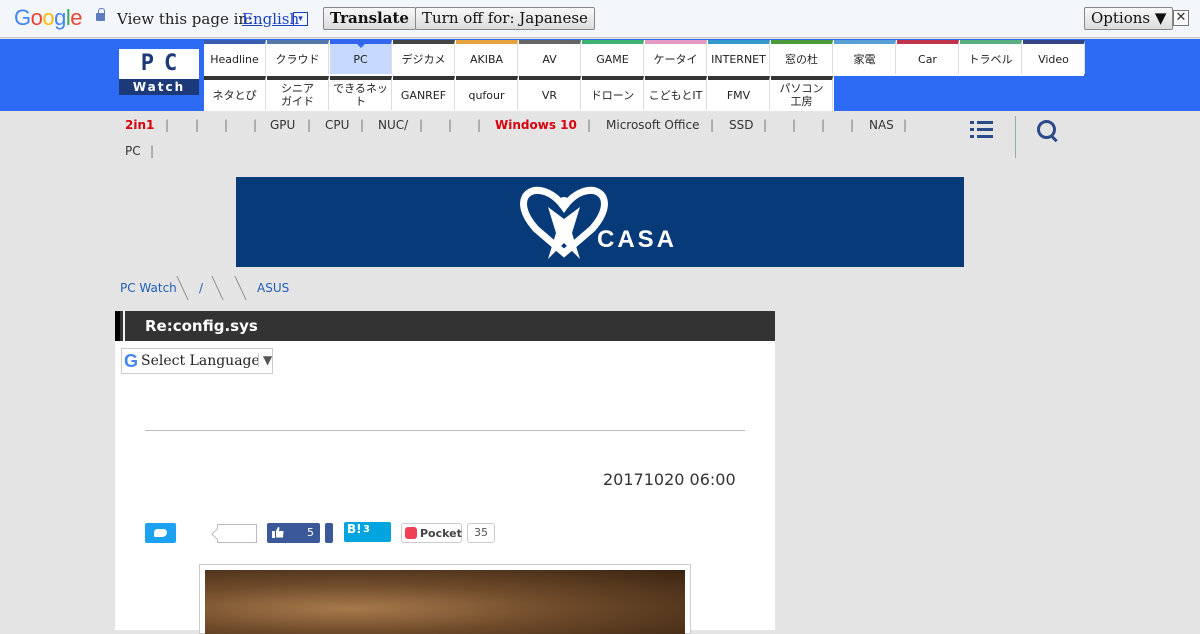 This screenshot has height=634, width=1200. What do you see at coordinates (550, 57) in the screenshot?
I see `nav-item: AV` at bounding box center [550, 57].